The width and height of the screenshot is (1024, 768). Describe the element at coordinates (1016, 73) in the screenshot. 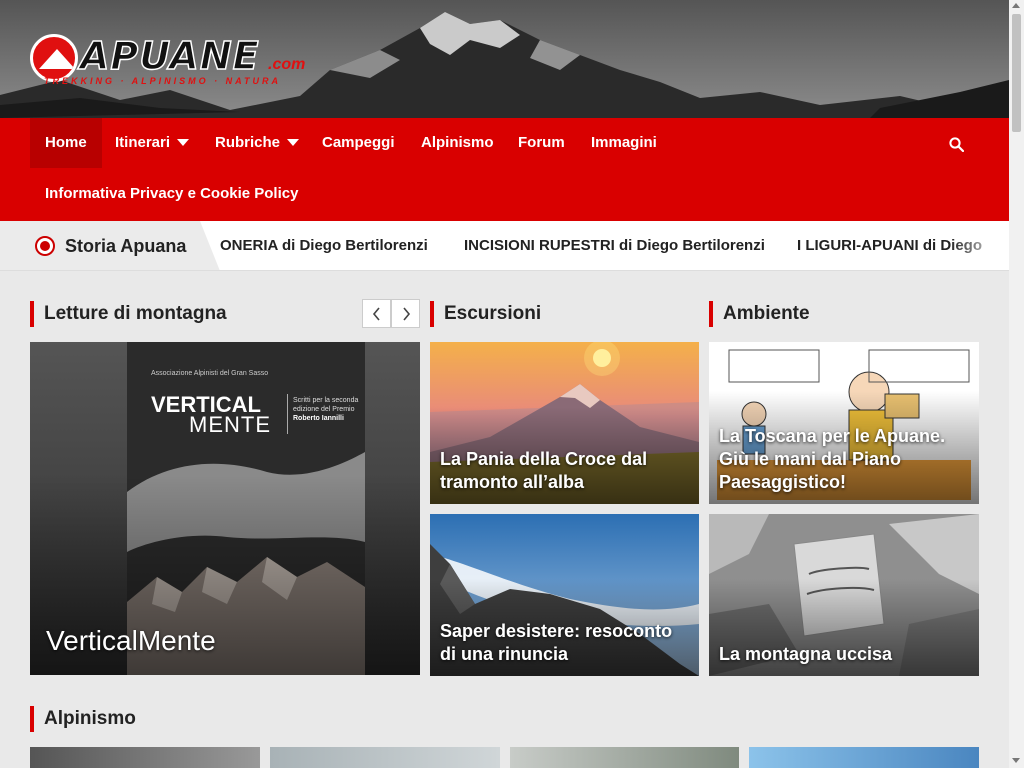

I see `scrollbar-thumb` at that location.